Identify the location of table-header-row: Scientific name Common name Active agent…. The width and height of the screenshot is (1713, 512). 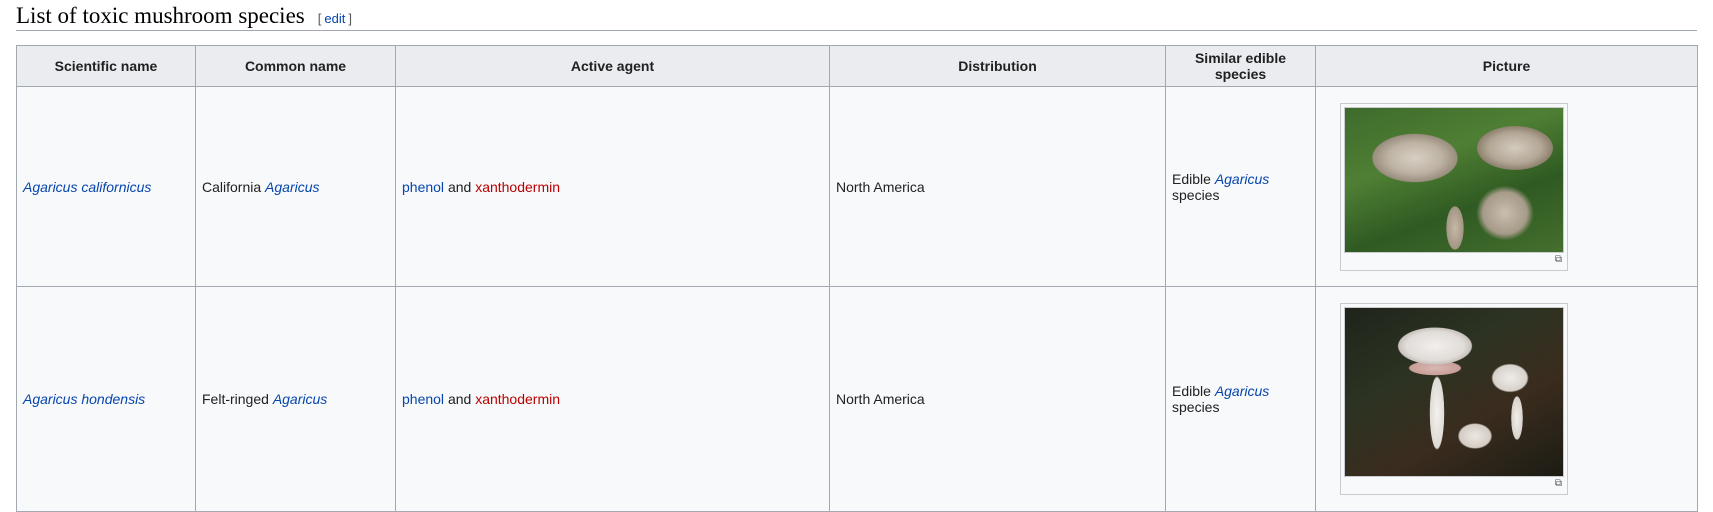
(857, 66).